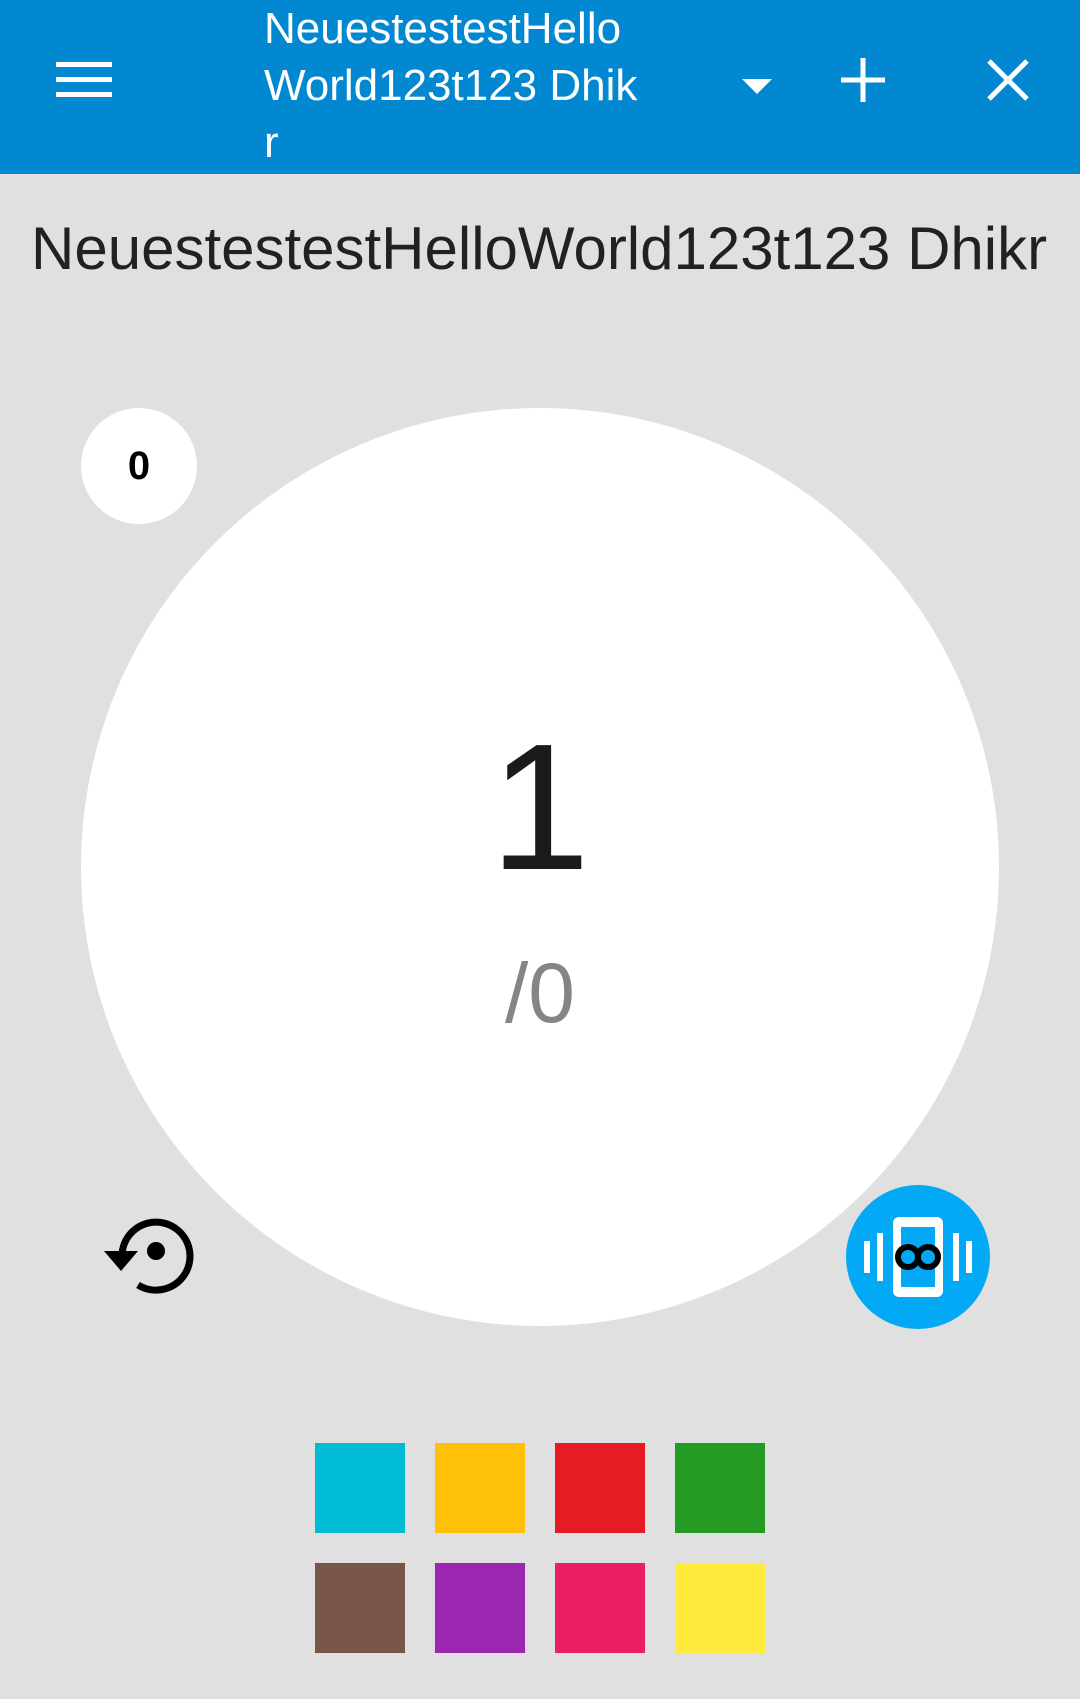 This screenshot has width=1080, height=1699. I want to click on color-swatch-pink, so click(600, 1608).